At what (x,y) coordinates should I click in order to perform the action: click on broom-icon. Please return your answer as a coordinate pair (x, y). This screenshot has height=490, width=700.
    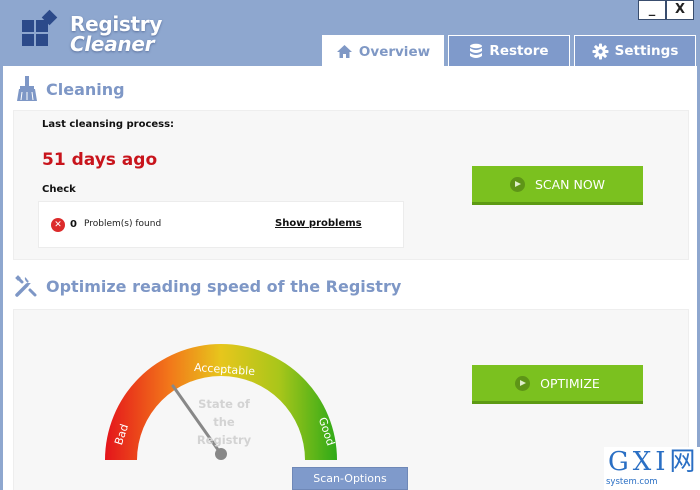
    Looking at the image, I should click on (27, 88).